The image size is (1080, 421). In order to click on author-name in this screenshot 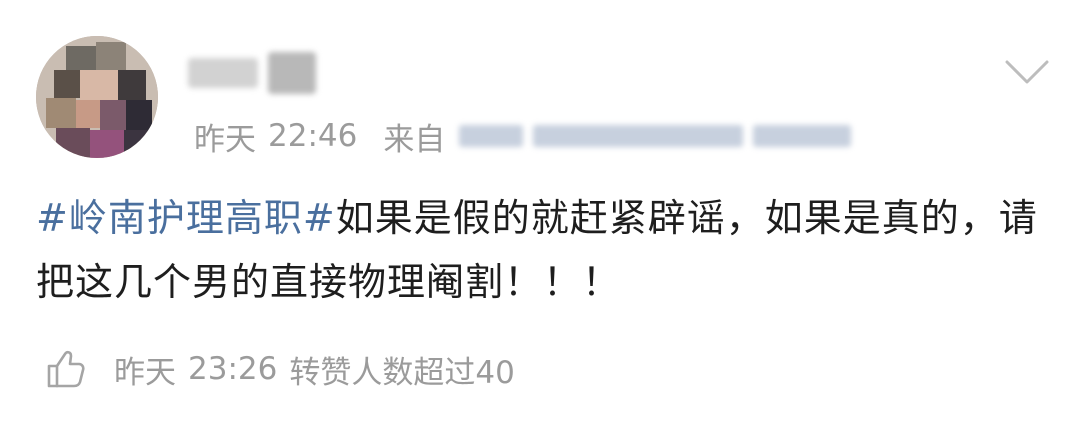, I will do `click(252, 73)`.